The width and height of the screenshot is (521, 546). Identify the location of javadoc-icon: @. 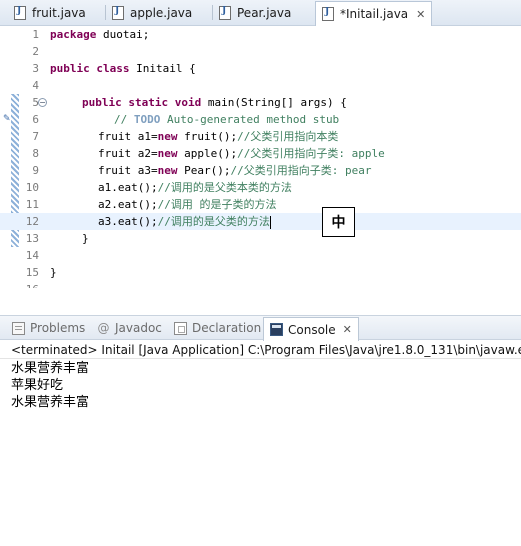
(103, 327).